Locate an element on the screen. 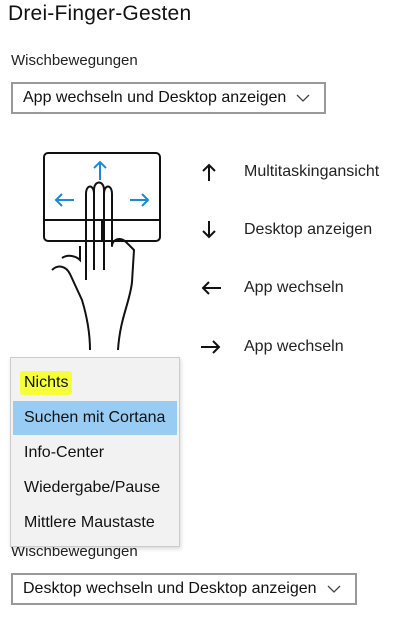 Image resolution: width=403 pixels, height=617 pixels. swipe-dropdown: App wechseln und Desktop anzeigen is located at coordinates (168, 98).